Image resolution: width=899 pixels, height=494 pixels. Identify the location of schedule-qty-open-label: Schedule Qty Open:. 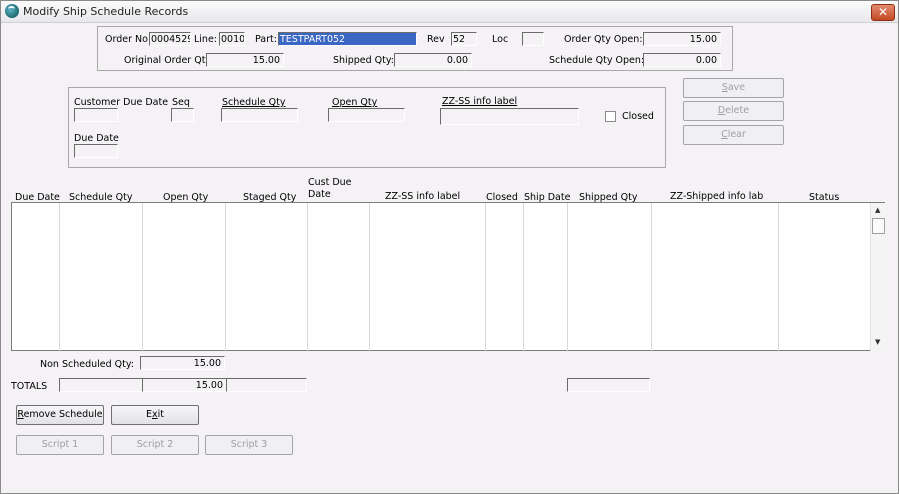
(597, 60).